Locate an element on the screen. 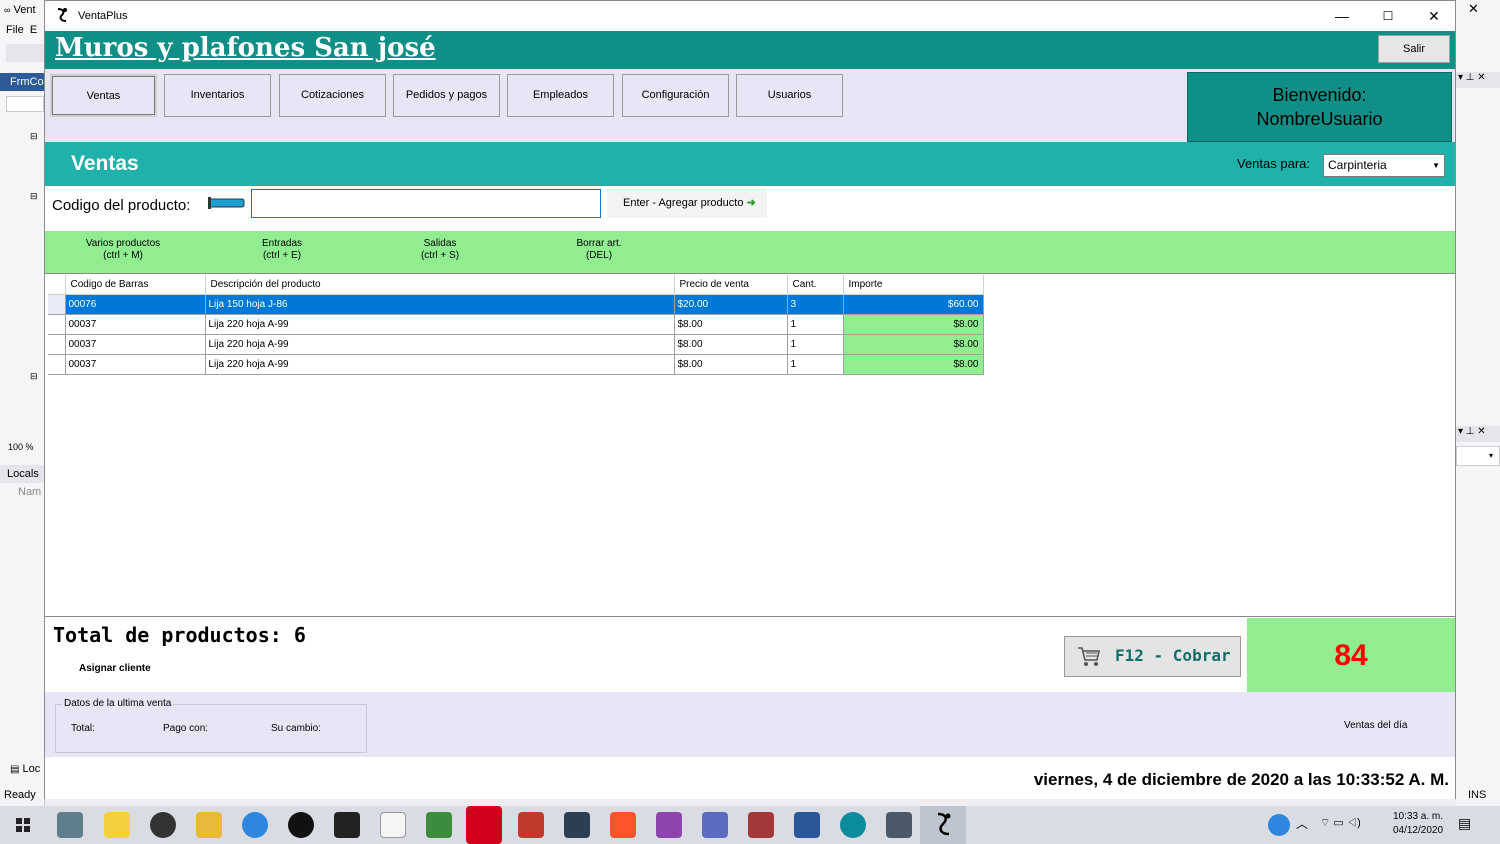 Image resolution: width=1500 pixels, height=844 pixels. nav-pedidos-button: Pedidos y pagos is located at coordinates (446, 95).